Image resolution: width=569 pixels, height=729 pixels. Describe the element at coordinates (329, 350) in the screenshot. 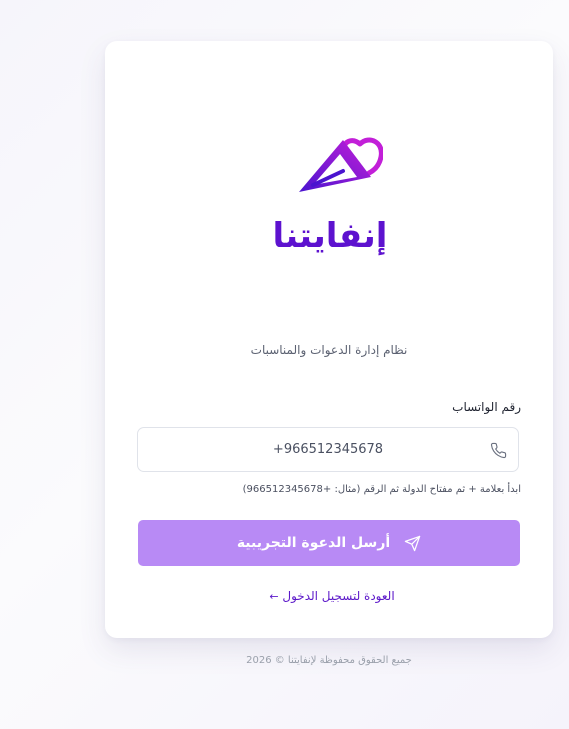

I see `page-subtitle: نظام إدارة الدعوات والمناسبات` at that location.